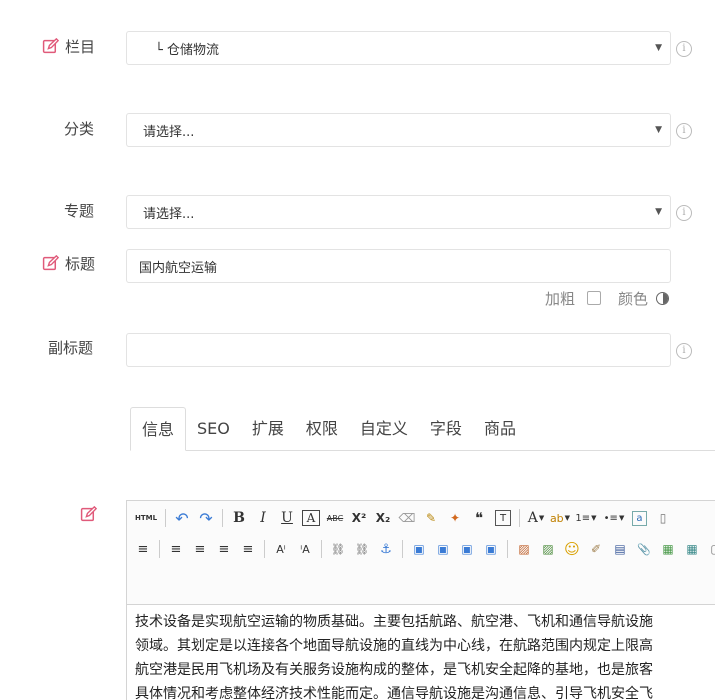 The height and width of the screenshot is (700, 715). What do you see at coordinates (268, 429) in the screenshot?
I see `tab-extend: 扩展` at bounding box center [268, 429].